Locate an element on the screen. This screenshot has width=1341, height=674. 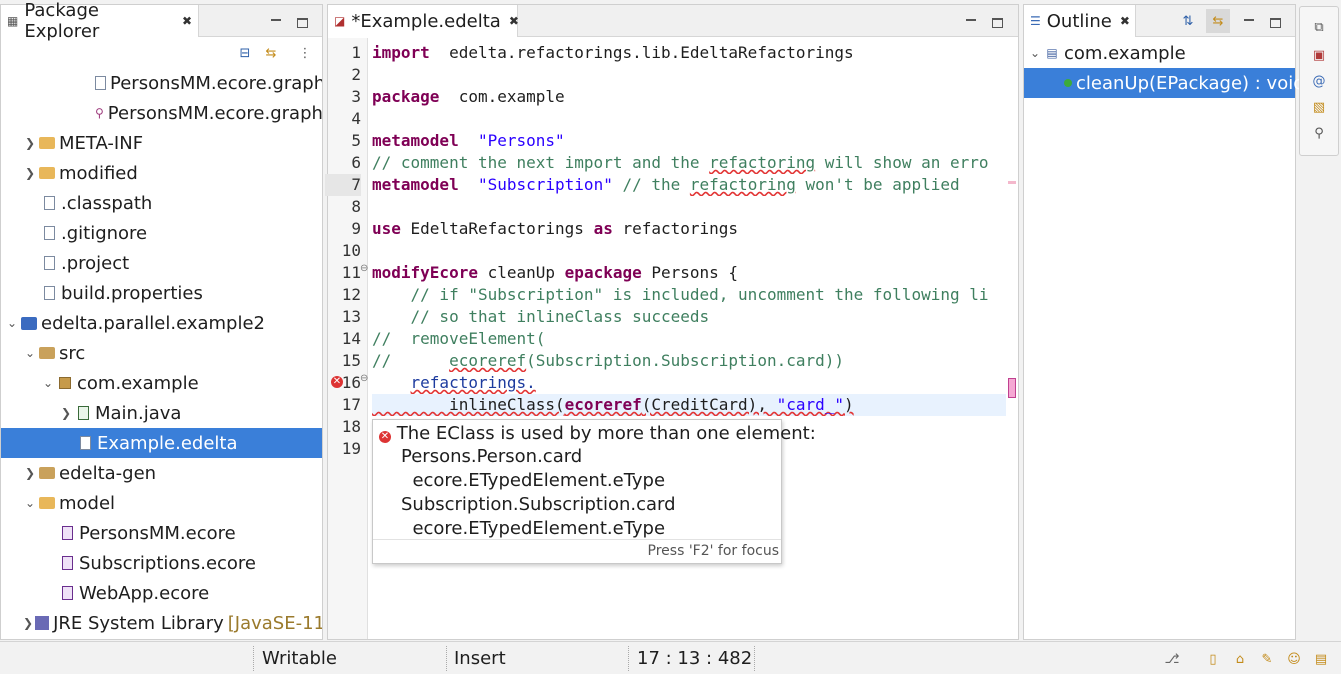
right-trim-toolbar: ⧉ ▣ @ ▧ ⚲ is located at coordinates (1319, 81).